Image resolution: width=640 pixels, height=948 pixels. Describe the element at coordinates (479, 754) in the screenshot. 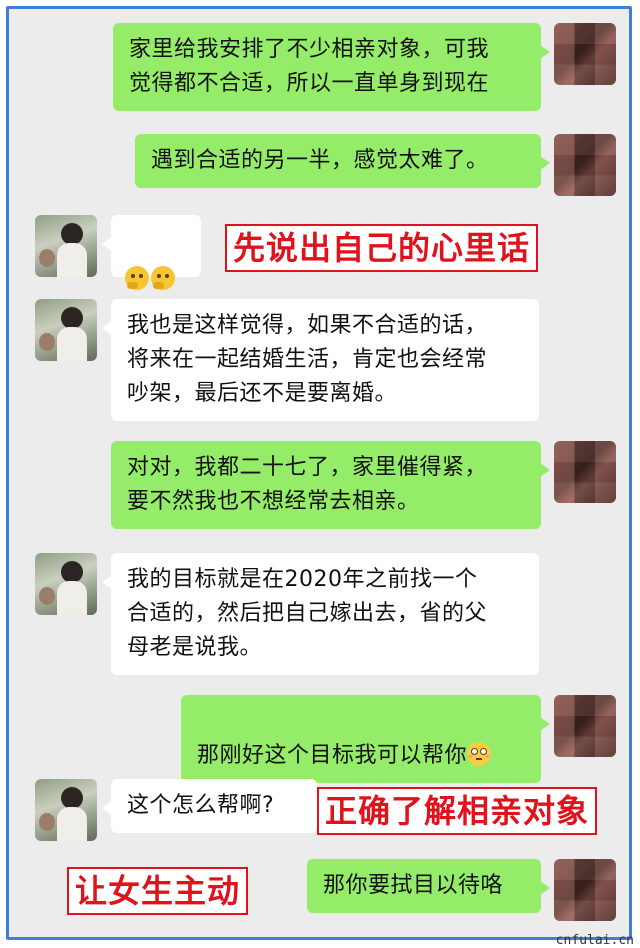

I see `flushed-face-icon` at that location.